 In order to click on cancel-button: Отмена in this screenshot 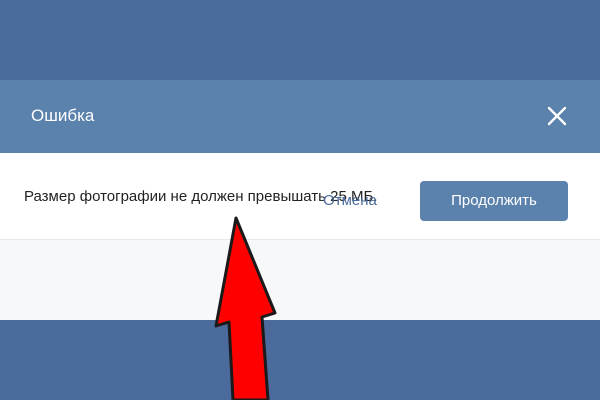, I will do `click(350, 201)`.